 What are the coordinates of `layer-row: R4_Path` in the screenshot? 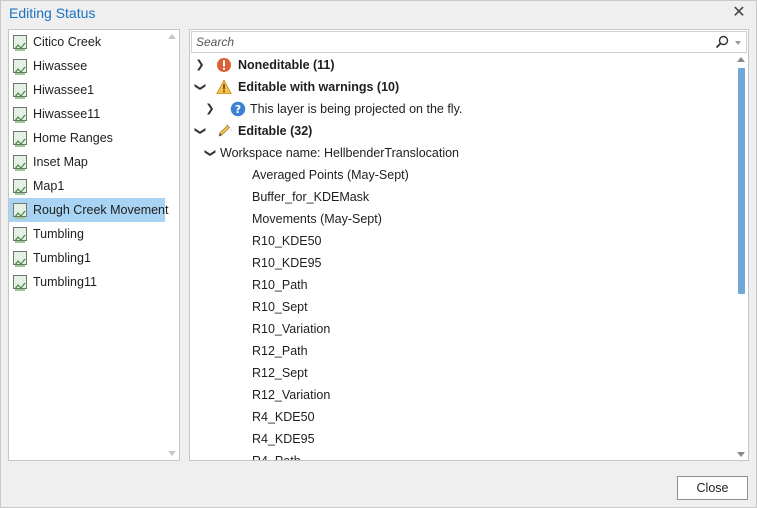 It's located at (462, 455).